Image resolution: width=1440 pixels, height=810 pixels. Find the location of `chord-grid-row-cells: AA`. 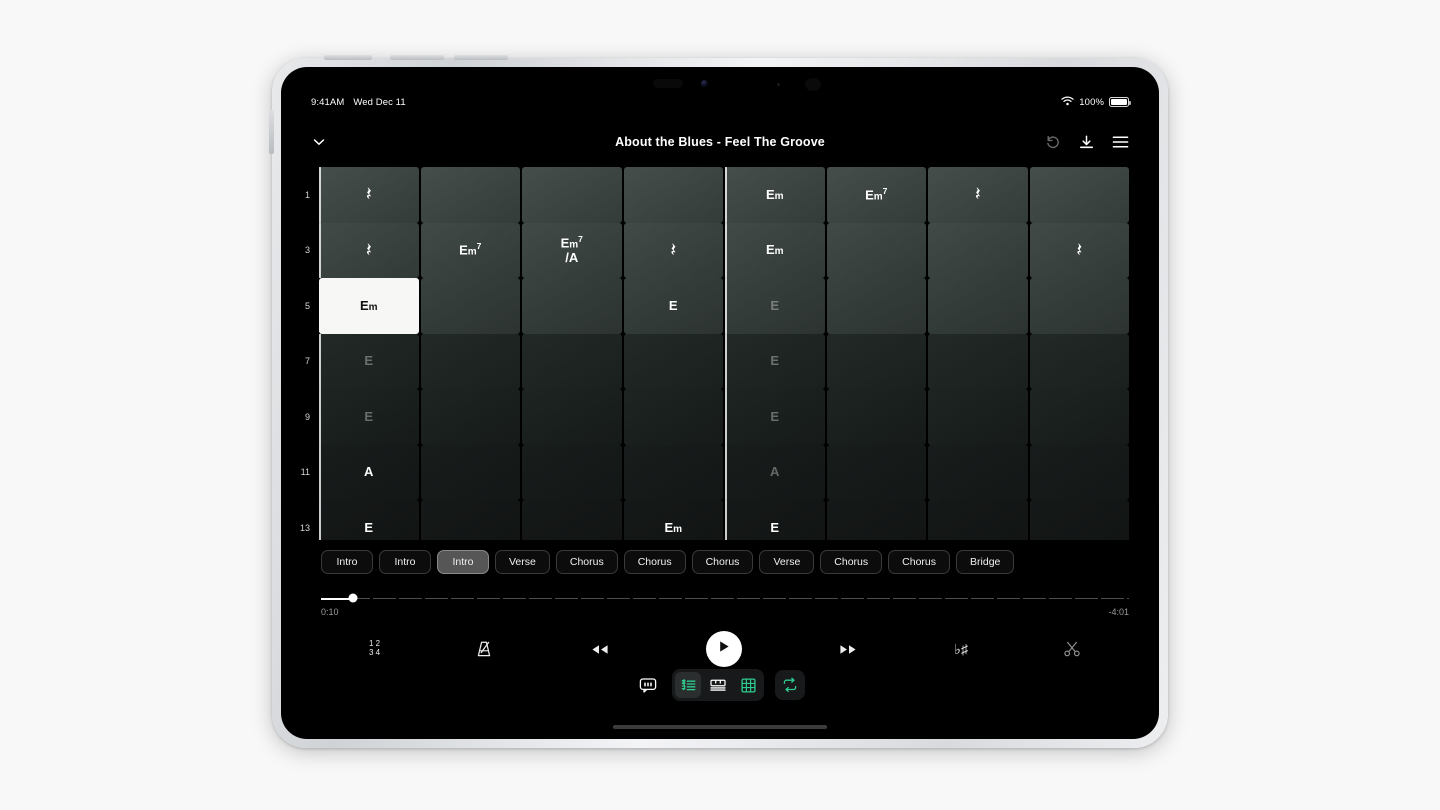

chord-grid-row-cells: AA is located at coordinates (739, 472).